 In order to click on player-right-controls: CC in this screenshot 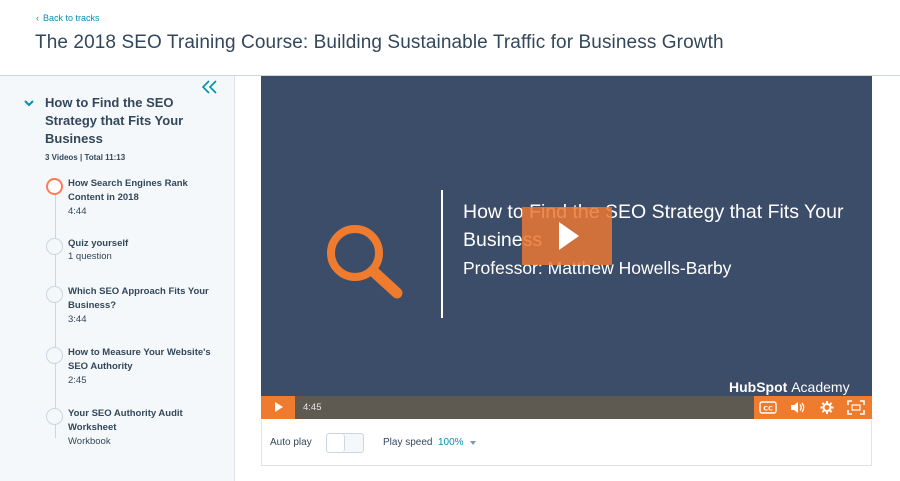, I will do `click(813, 407)`.